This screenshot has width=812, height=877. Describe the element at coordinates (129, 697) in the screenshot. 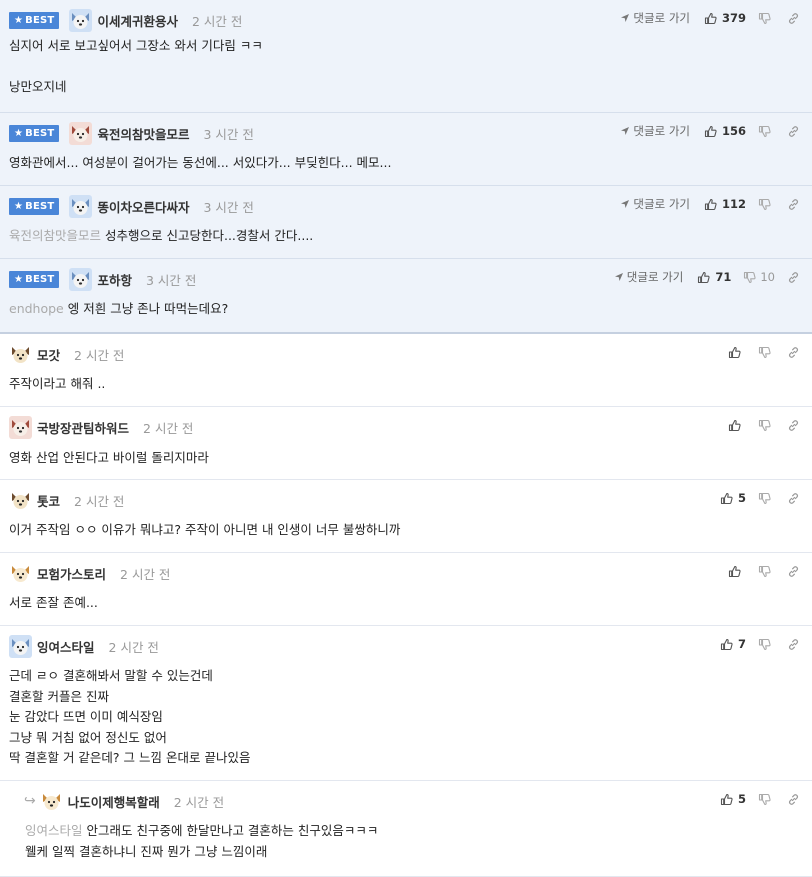

I see `comment-line: 결혼할 커플은 진짜` at that location.